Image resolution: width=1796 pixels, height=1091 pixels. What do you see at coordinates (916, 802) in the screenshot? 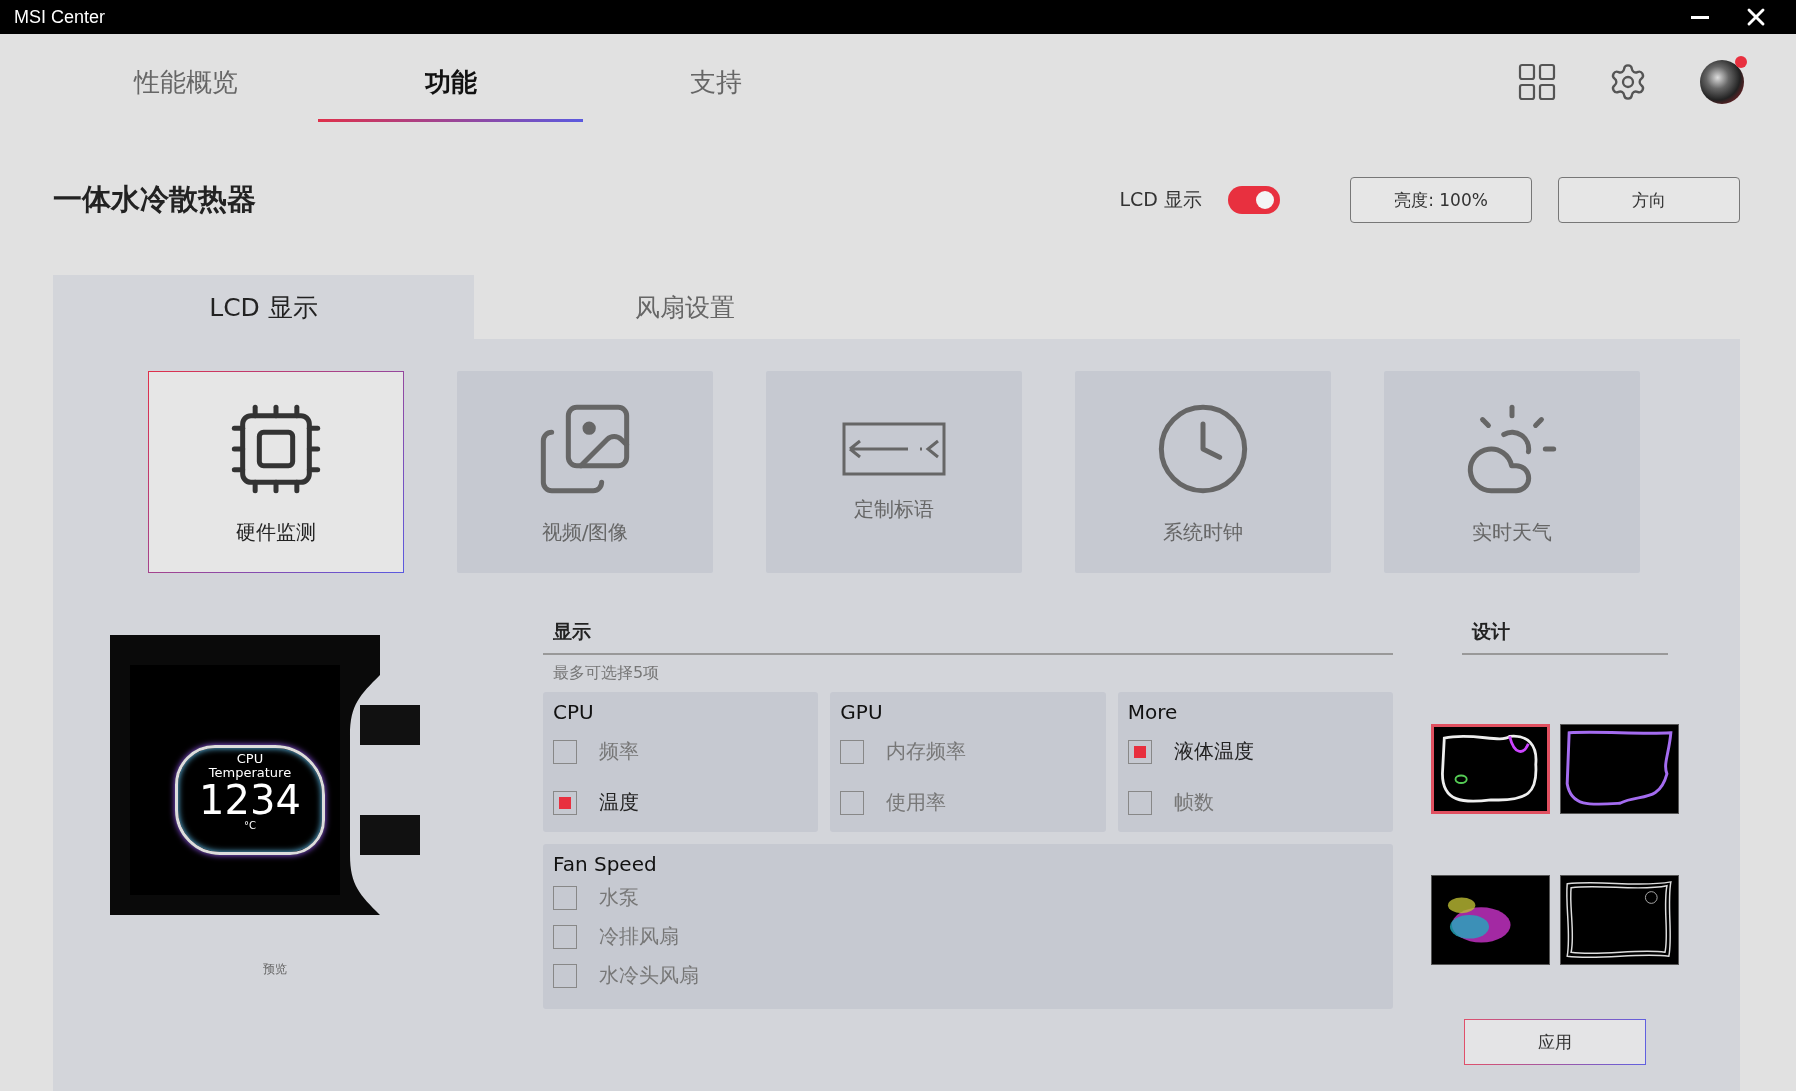
I see `checkbox-label: 使用率` at bounding box center [916, 802].